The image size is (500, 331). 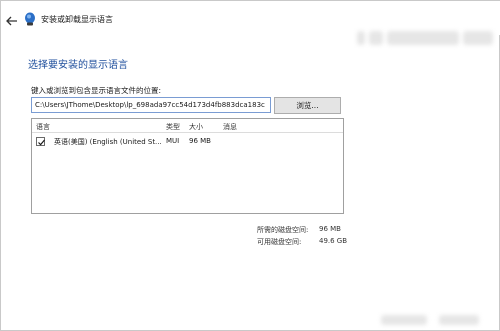 I want to click on required-space-label: 所需的磁盘空间:, so click(x=283, y=230).